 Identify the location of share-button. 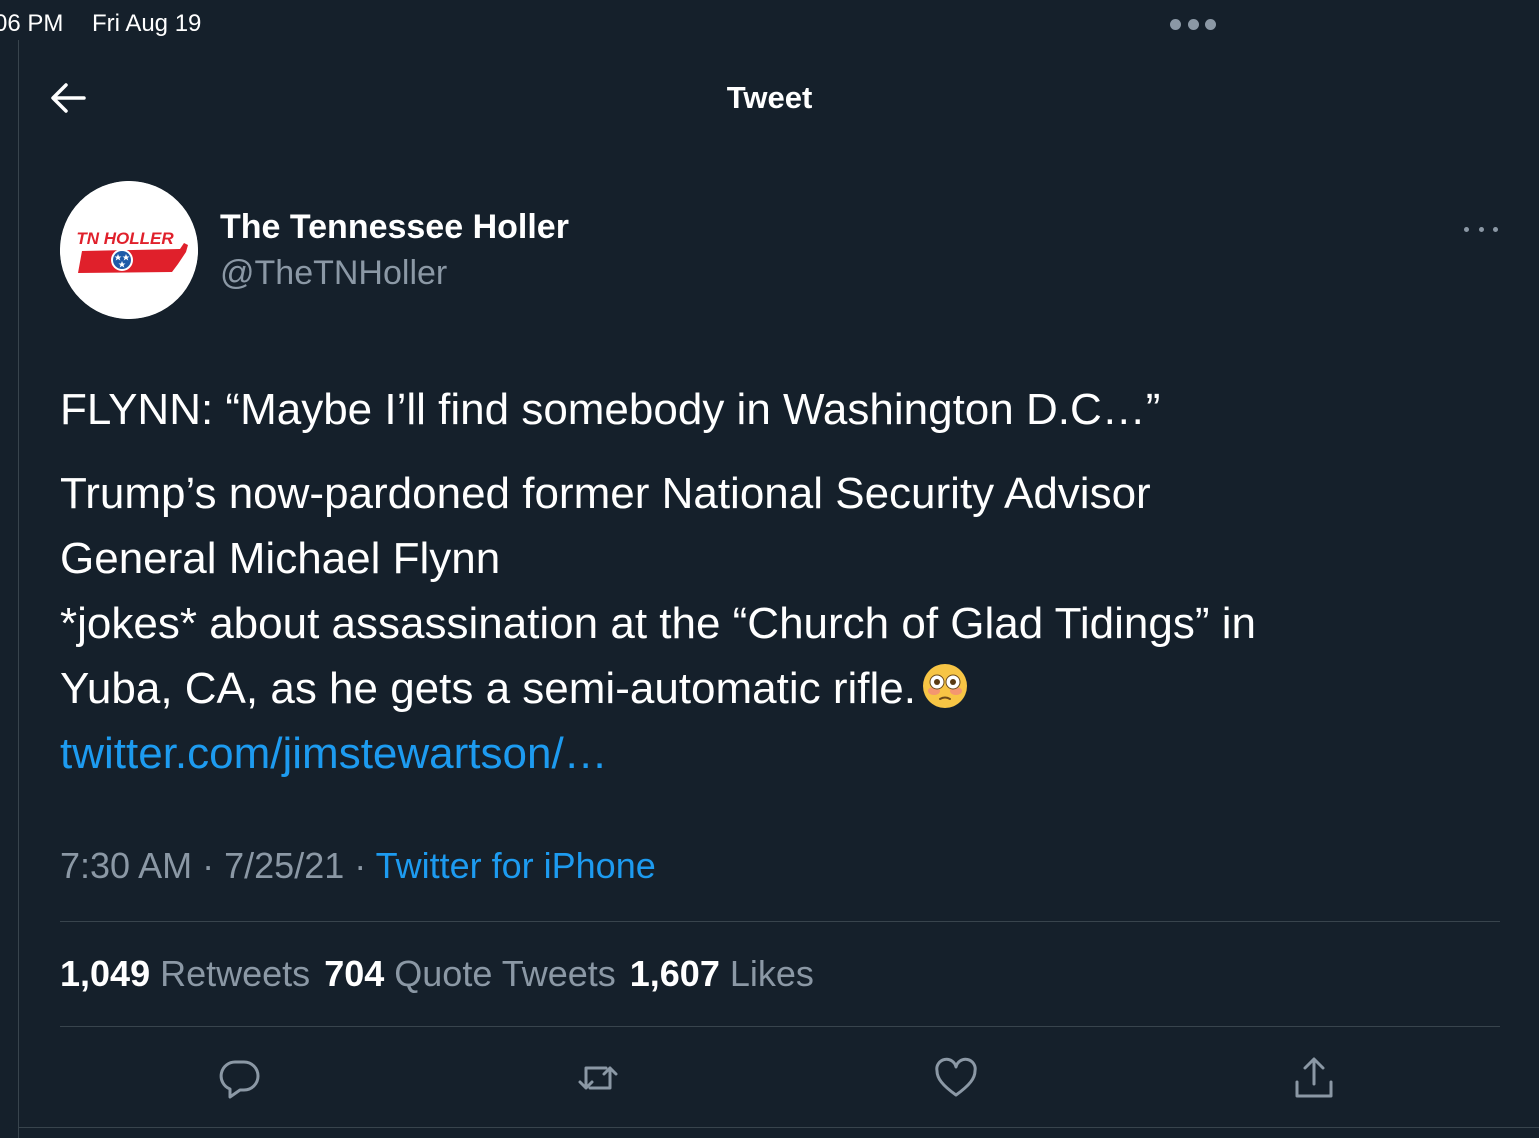
(1314, 1078).